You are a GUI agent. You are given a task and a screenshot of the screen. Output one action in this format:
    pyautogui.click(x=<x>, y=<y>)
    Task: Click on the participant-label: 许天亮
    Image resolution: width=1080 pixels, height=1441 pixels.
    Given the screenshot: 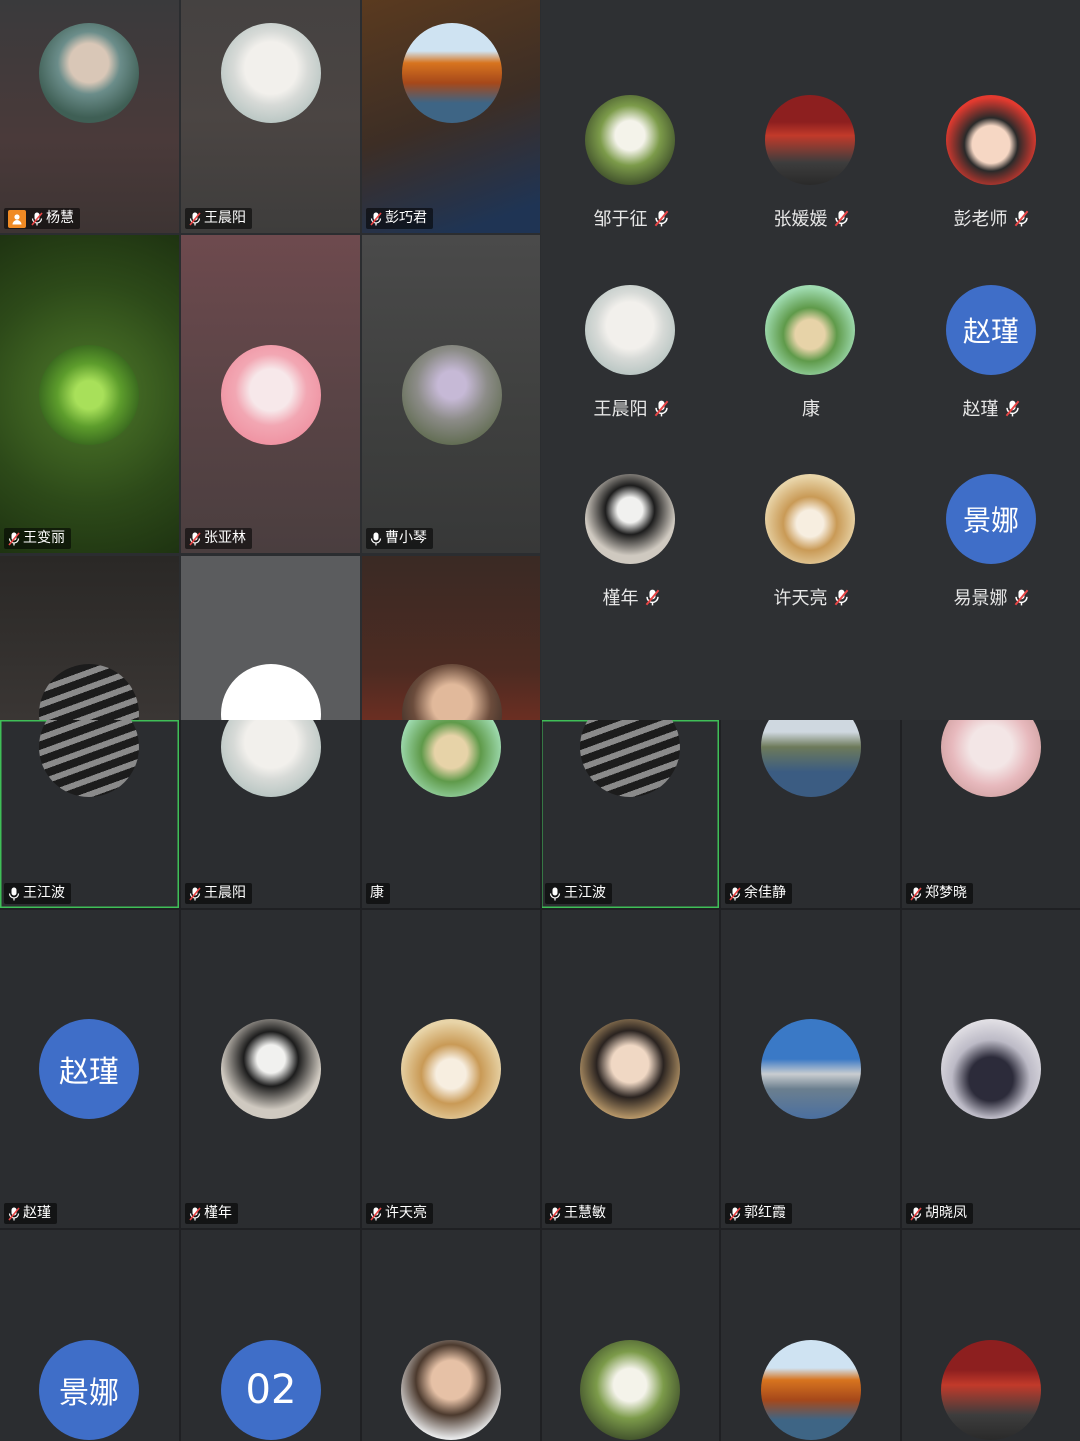 What is the action you would take?
    pyautogui.click(x=811, y=597)
    